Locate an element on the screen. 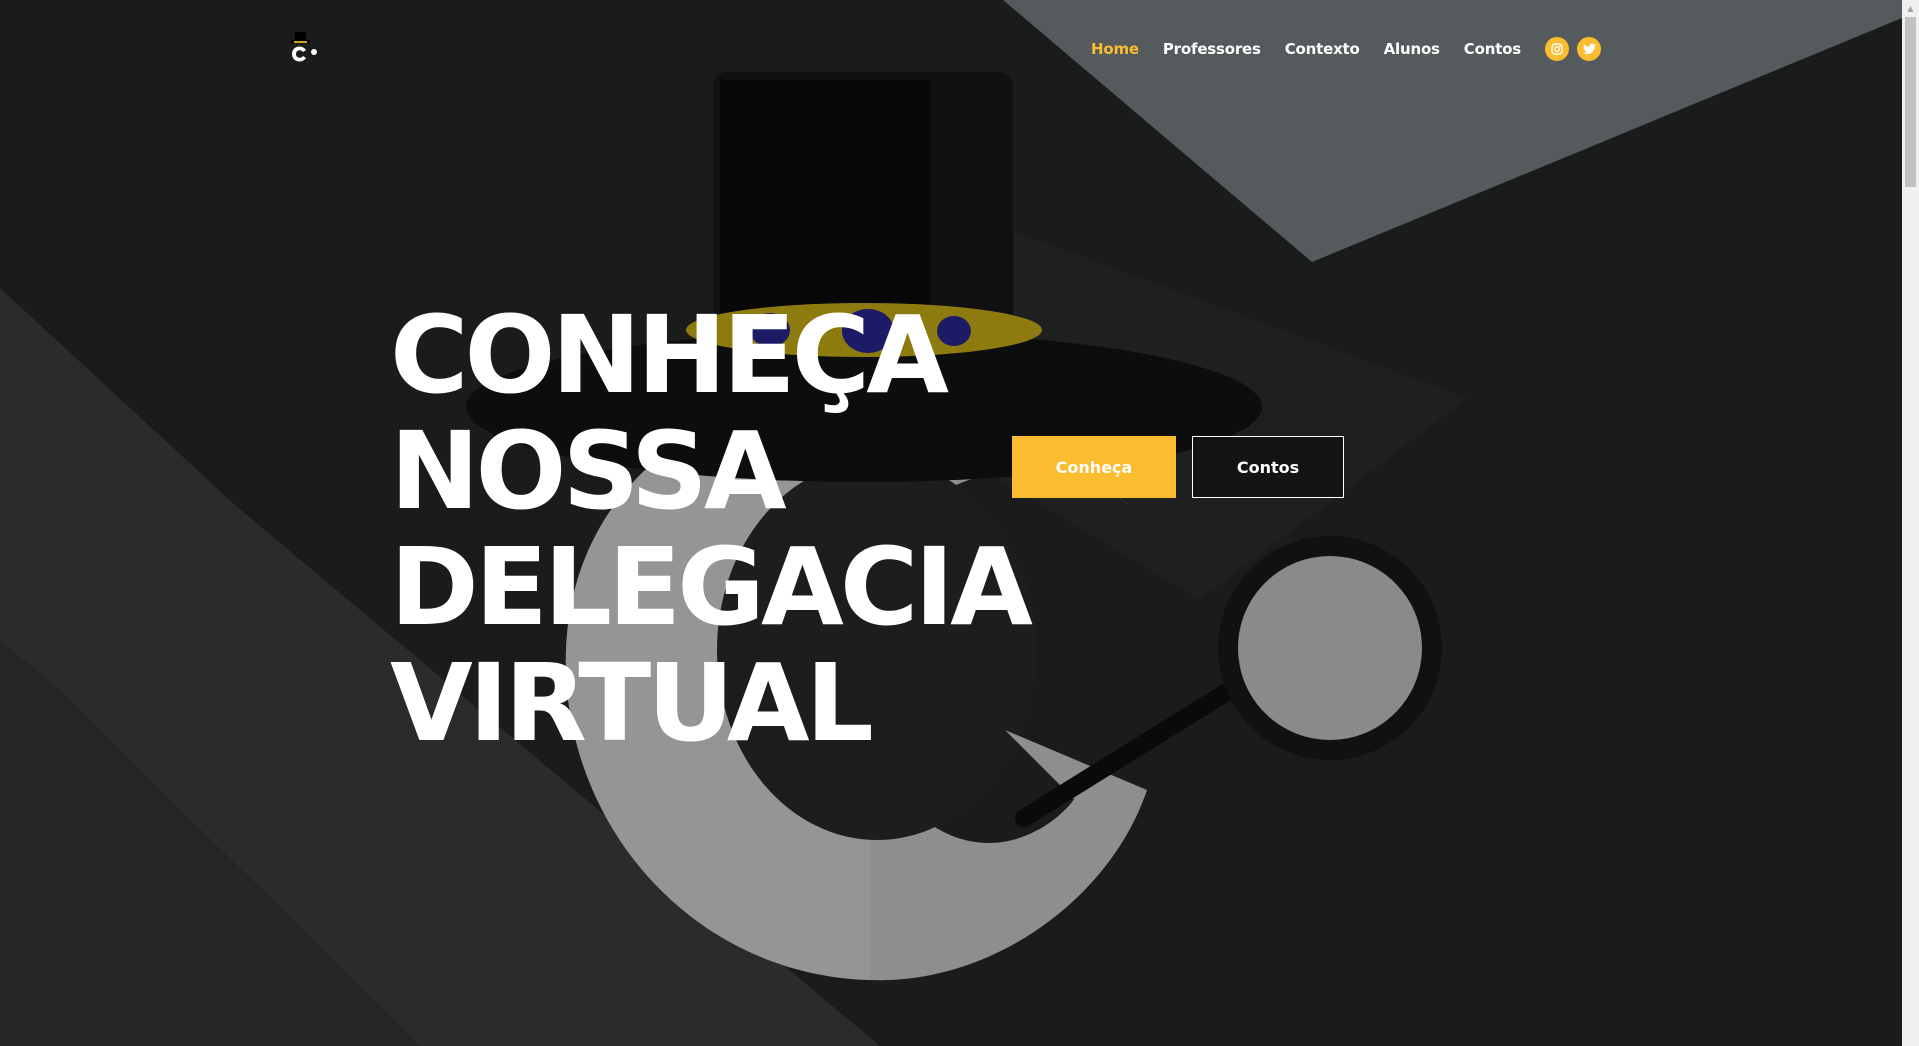  nav-alunos: Alunos is located at coordinates (1412, 49).